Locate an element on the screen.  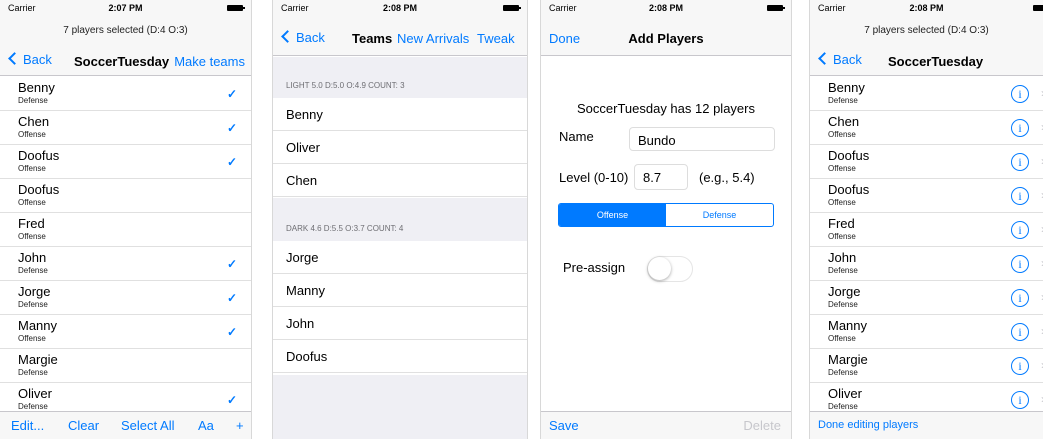
name-field: Bundo is located at coordinates (702, 139).